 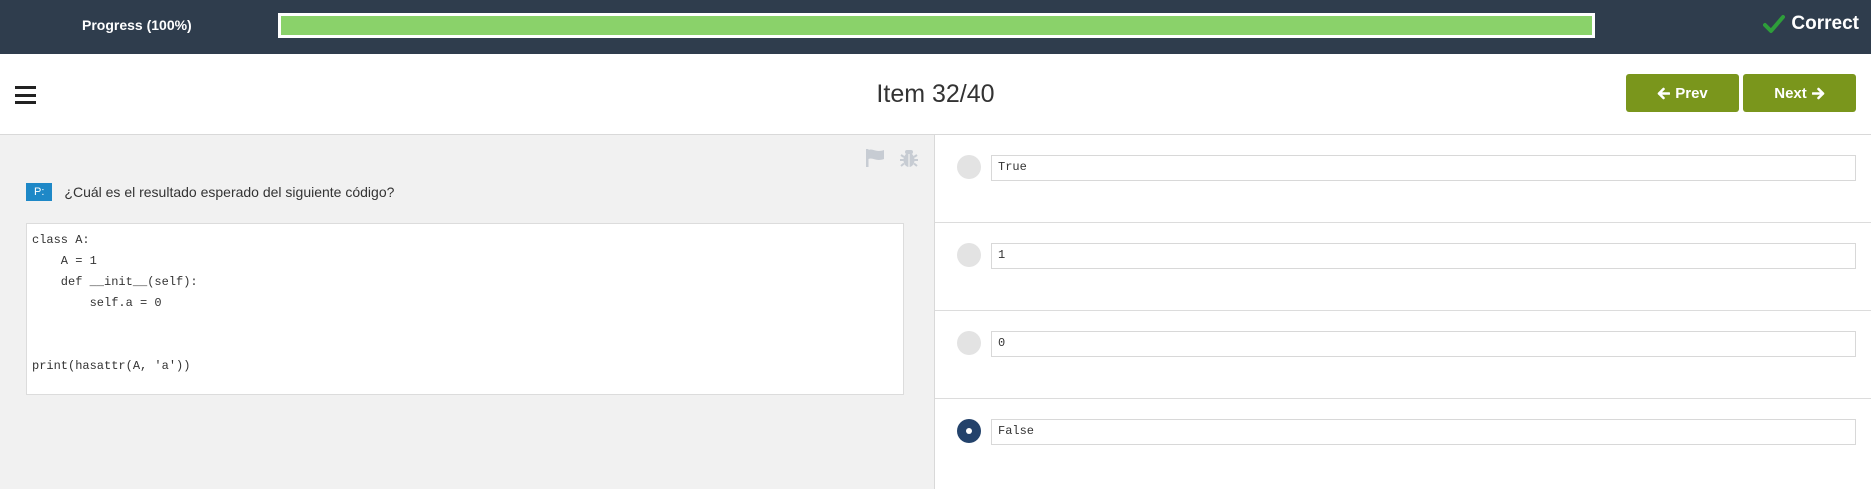 I want to click on progress-bar, so click(x=936, y=25).